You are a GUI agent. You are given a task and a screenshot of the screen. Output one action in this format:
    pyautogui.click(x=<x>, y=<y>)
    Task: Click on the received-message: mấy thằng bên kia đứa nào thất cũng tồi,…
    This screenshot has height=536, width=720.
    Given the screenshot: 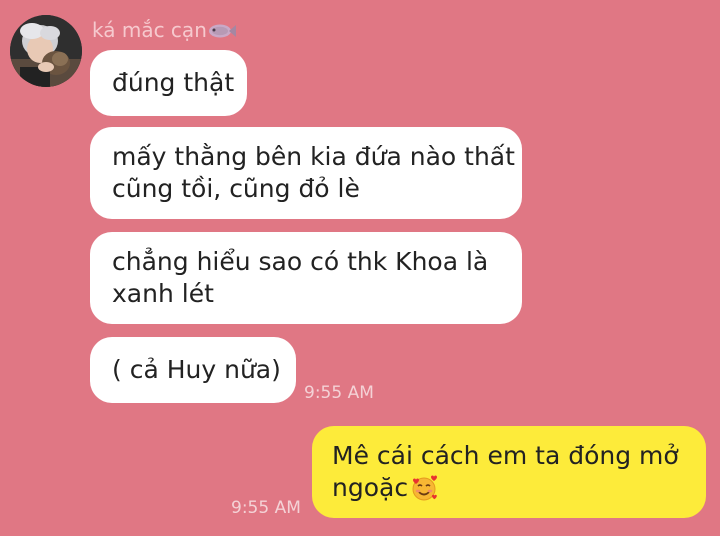 What is the action you would take?
    pyautogui.click(x=306, y=173)
    